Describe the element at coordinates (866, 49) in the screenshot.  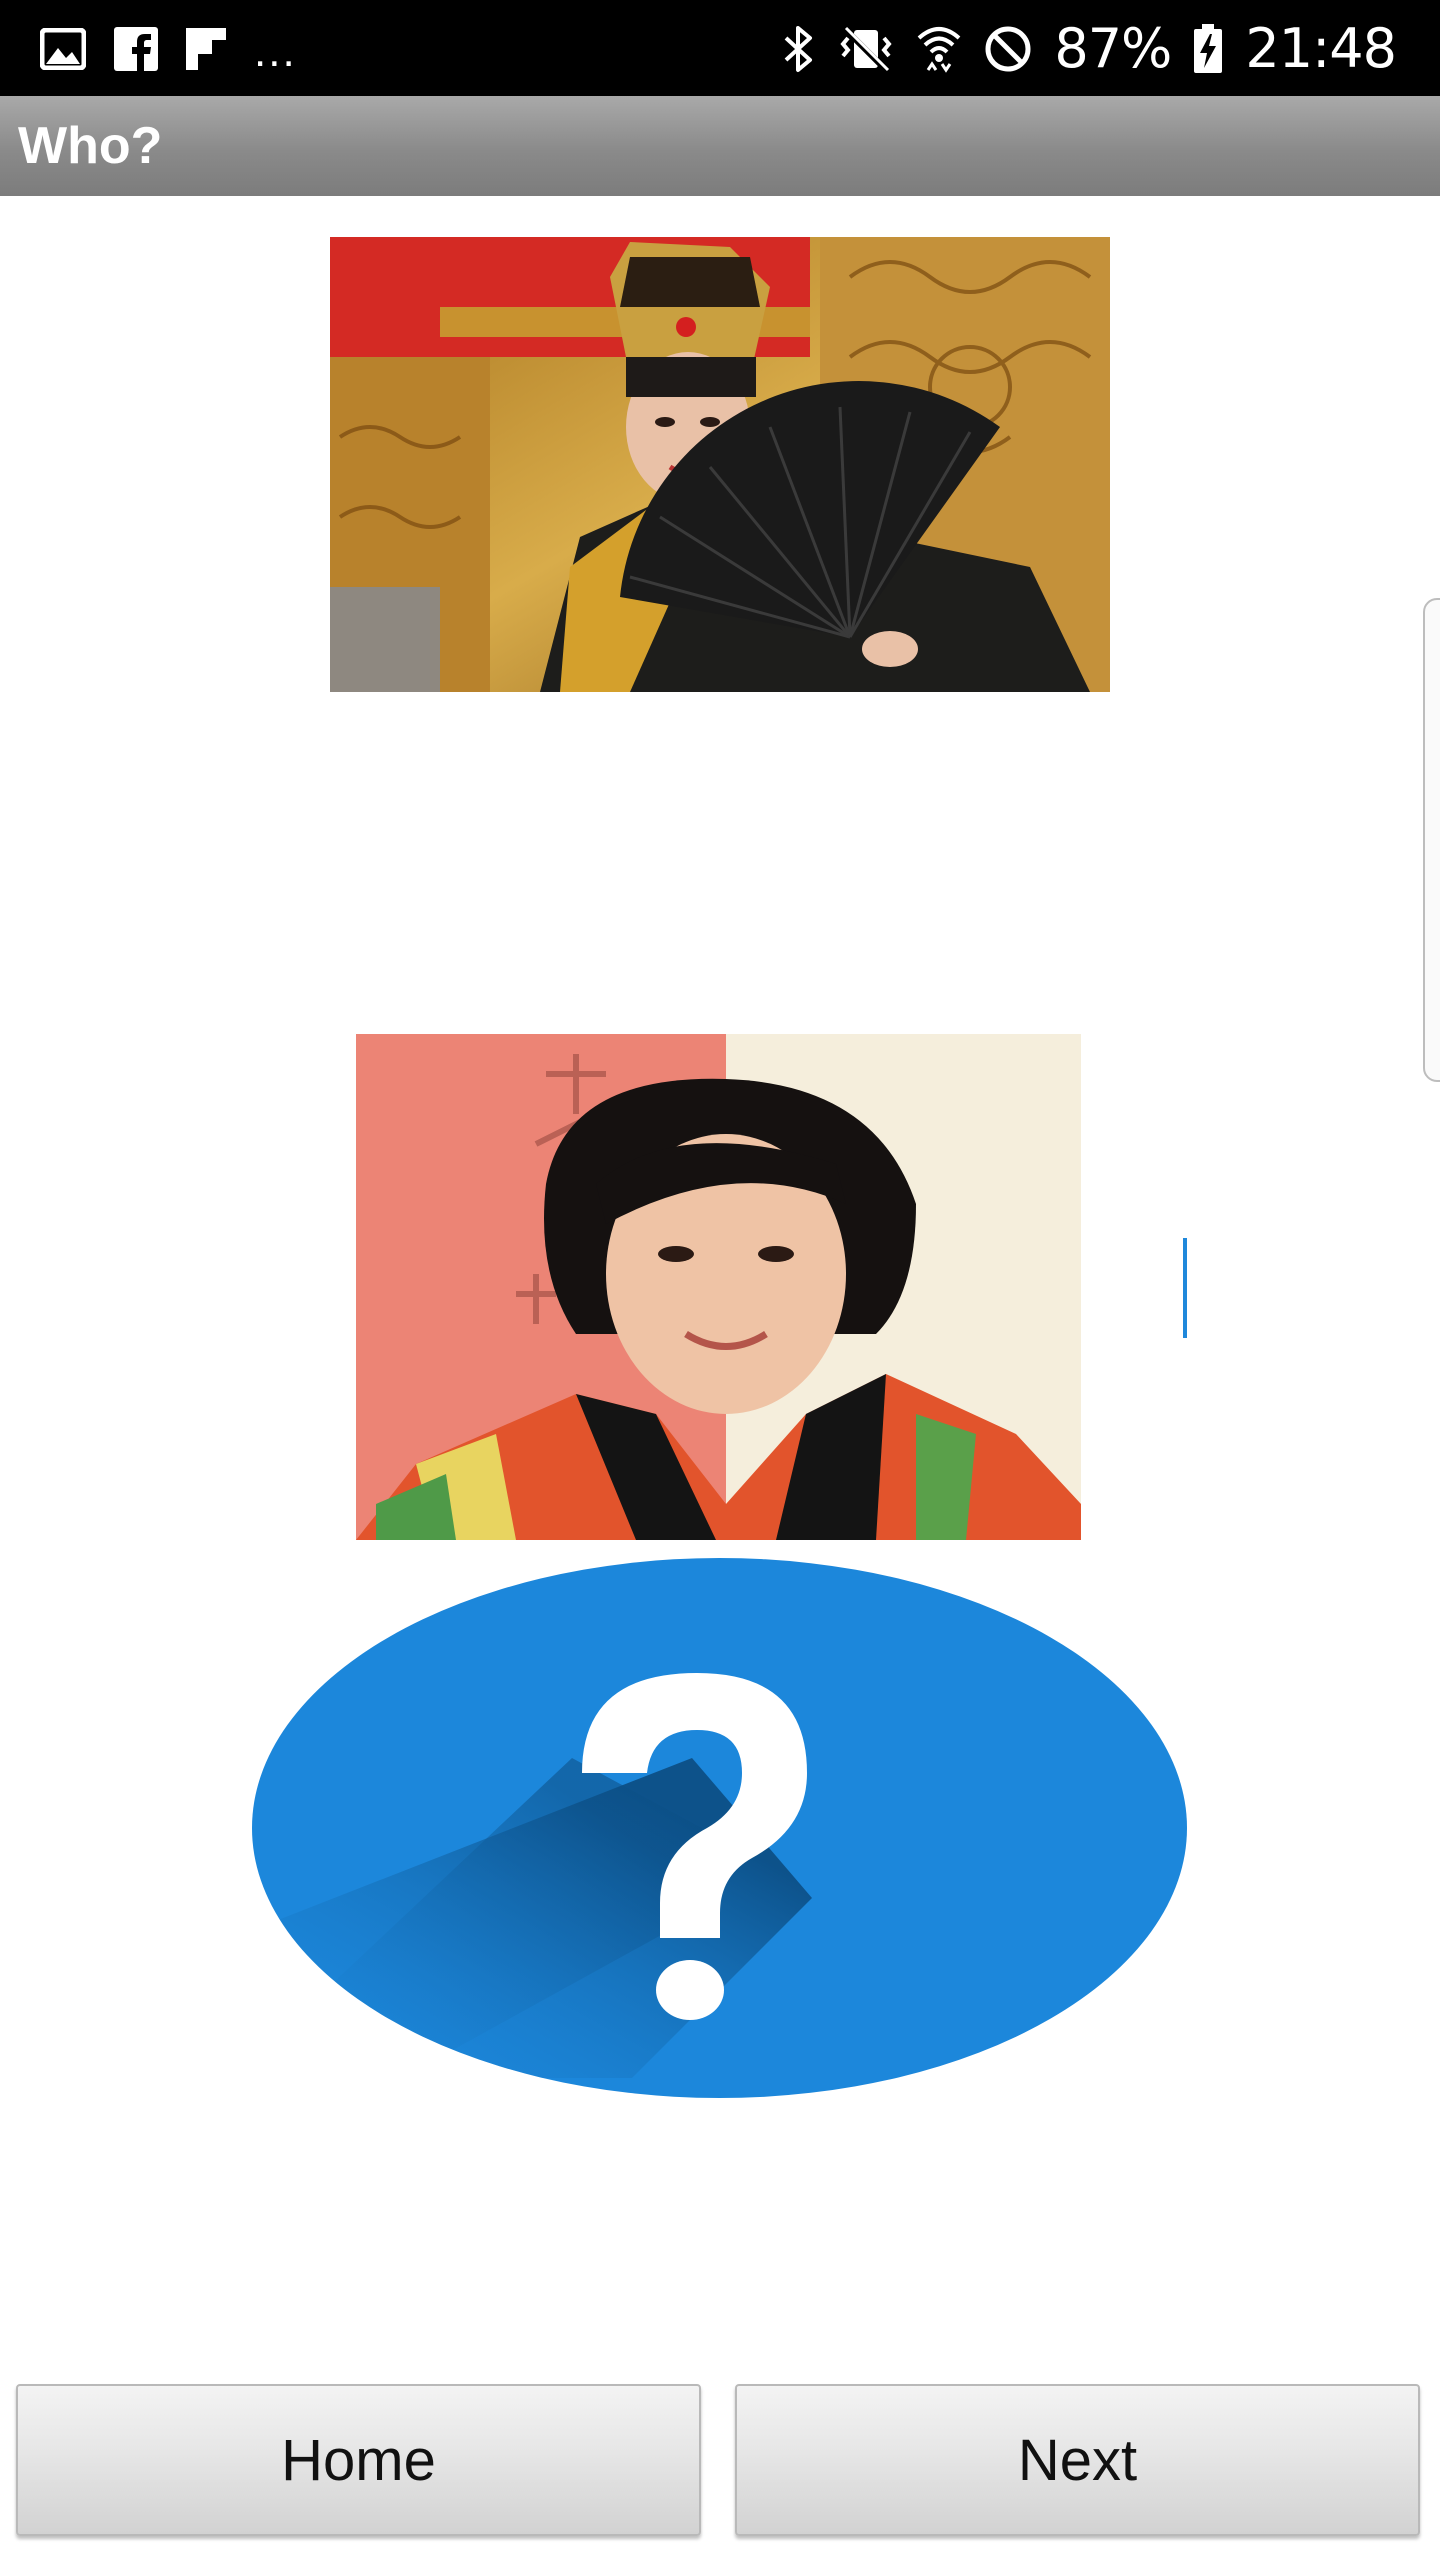
I see `vibrate-icon` at that location.